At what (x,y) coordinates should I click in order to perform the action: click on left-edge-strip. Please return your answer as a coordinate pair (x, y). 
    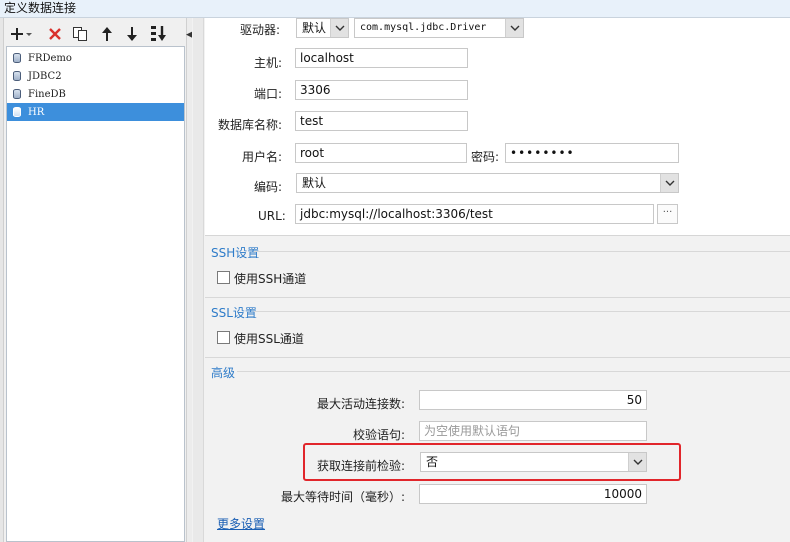
    Looking at the image, I should click on (2, 280).